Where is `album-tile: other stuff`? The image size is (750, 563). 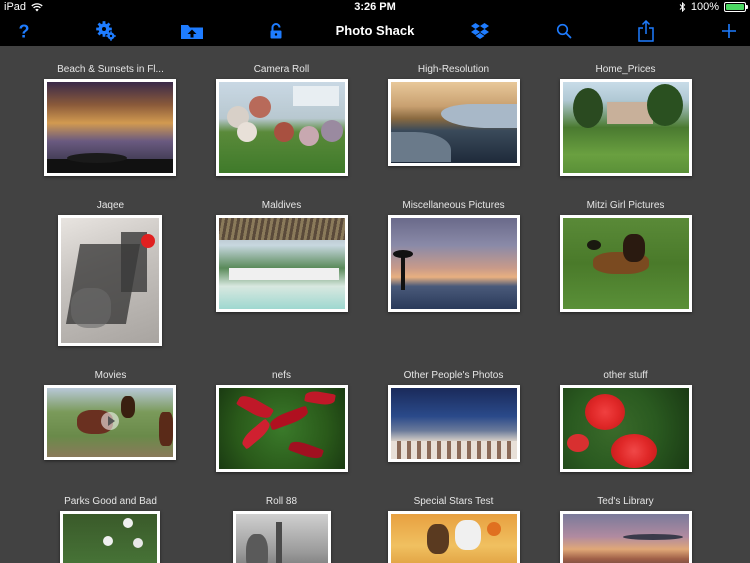 album-tile: other stuff is located at coordinates (625, 420).